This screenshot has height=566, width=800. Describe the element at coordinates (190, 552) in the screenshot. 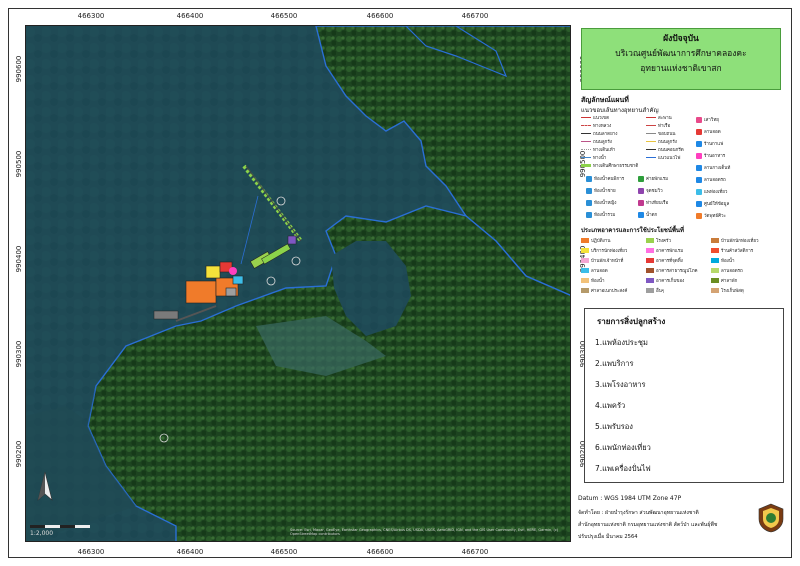

I see `x-tick-bottom-2: 466400` at that location.